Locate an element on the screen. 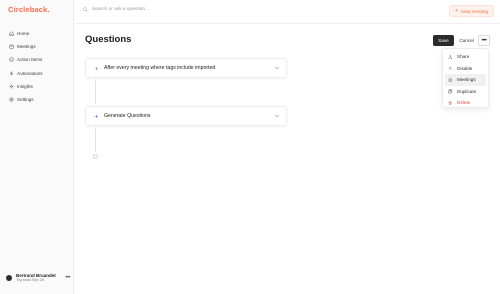 The height and width of the screenshot is (294, 500). save-button: Save is located at coordinates (443, 40).